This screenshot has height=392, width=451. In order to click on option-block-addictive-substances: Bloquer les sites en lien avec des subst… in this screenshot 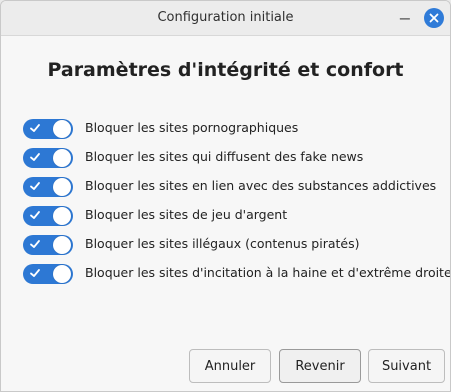, I will do `click(233, 186)`.